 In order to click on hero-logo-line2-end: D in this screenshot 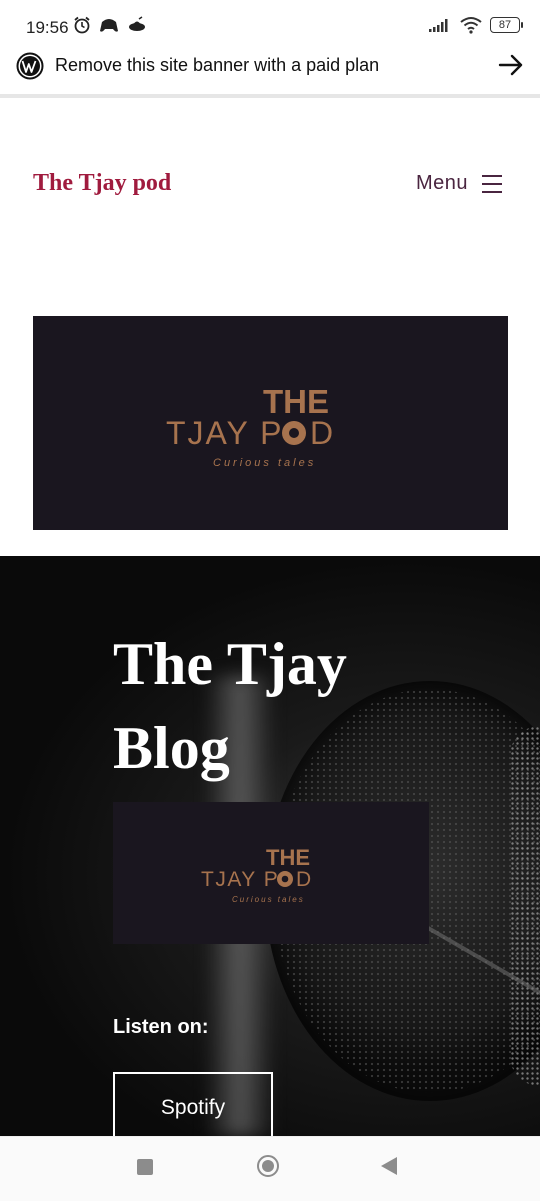, I will do `click(303, 879)`.